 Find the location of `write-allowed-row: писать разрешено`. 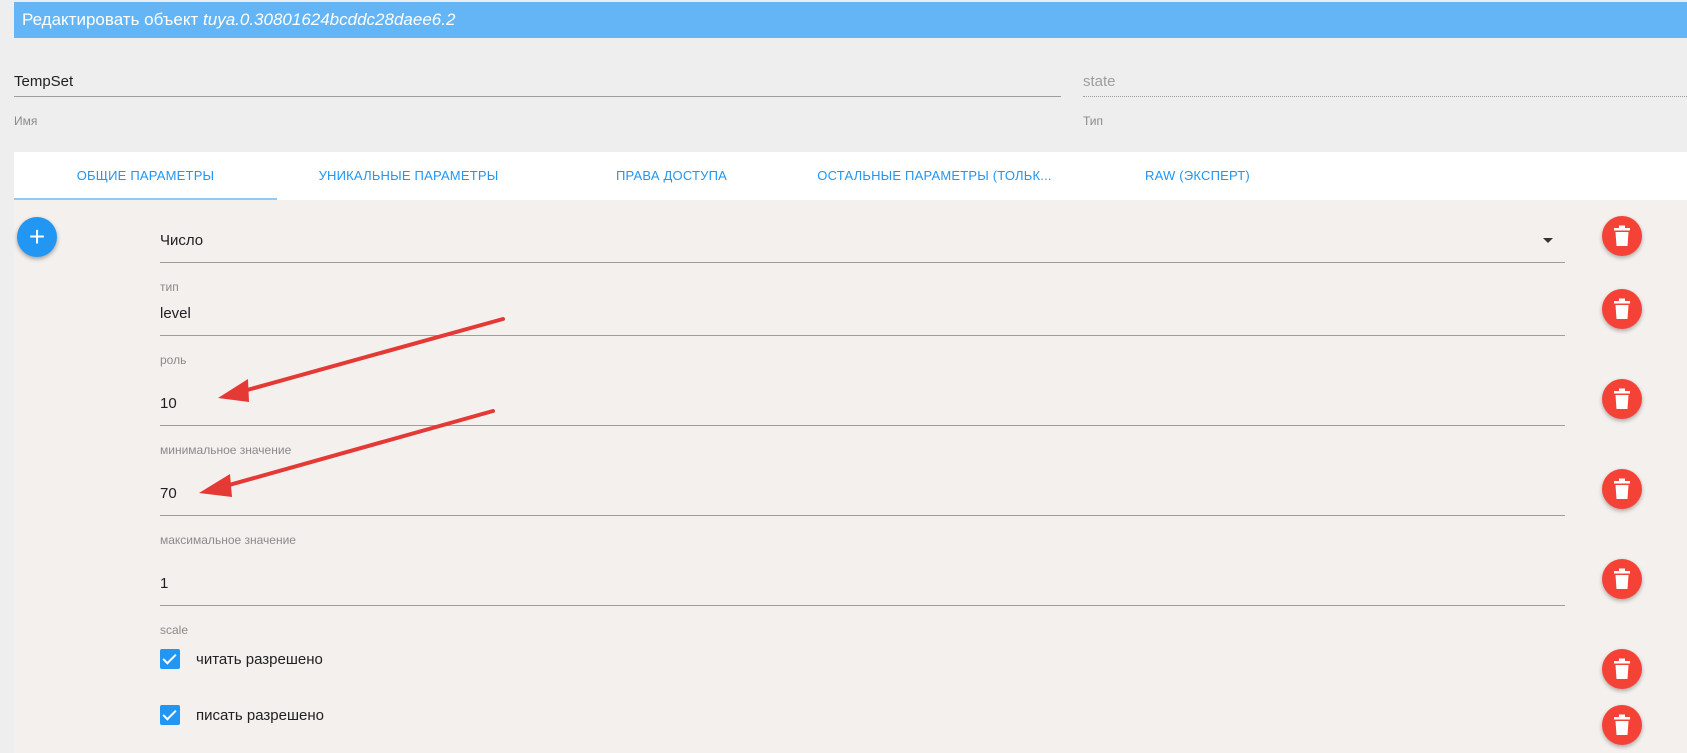

write-allowed-row: писать разрешено is located at coordinates (310, 716).